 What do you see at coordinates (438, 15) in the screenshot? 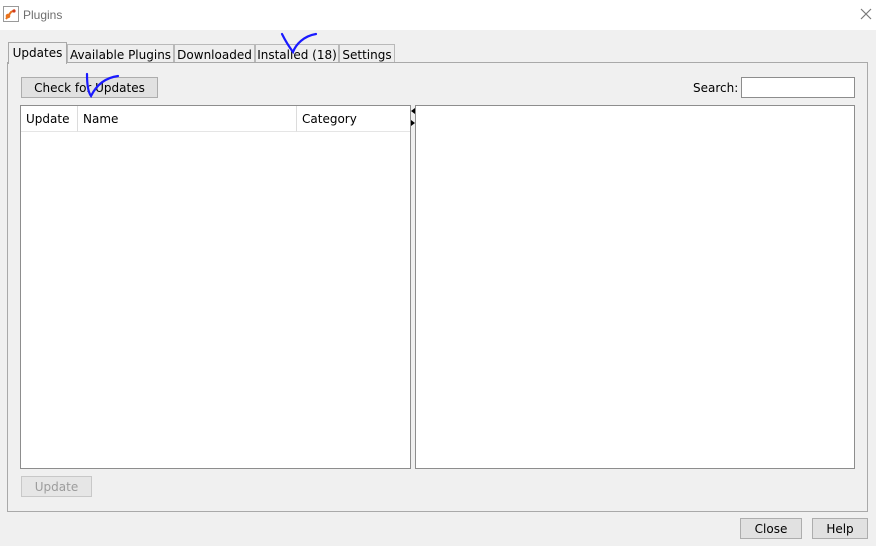
I see `title-bar: Plugins` at bounding box center [438, 15].